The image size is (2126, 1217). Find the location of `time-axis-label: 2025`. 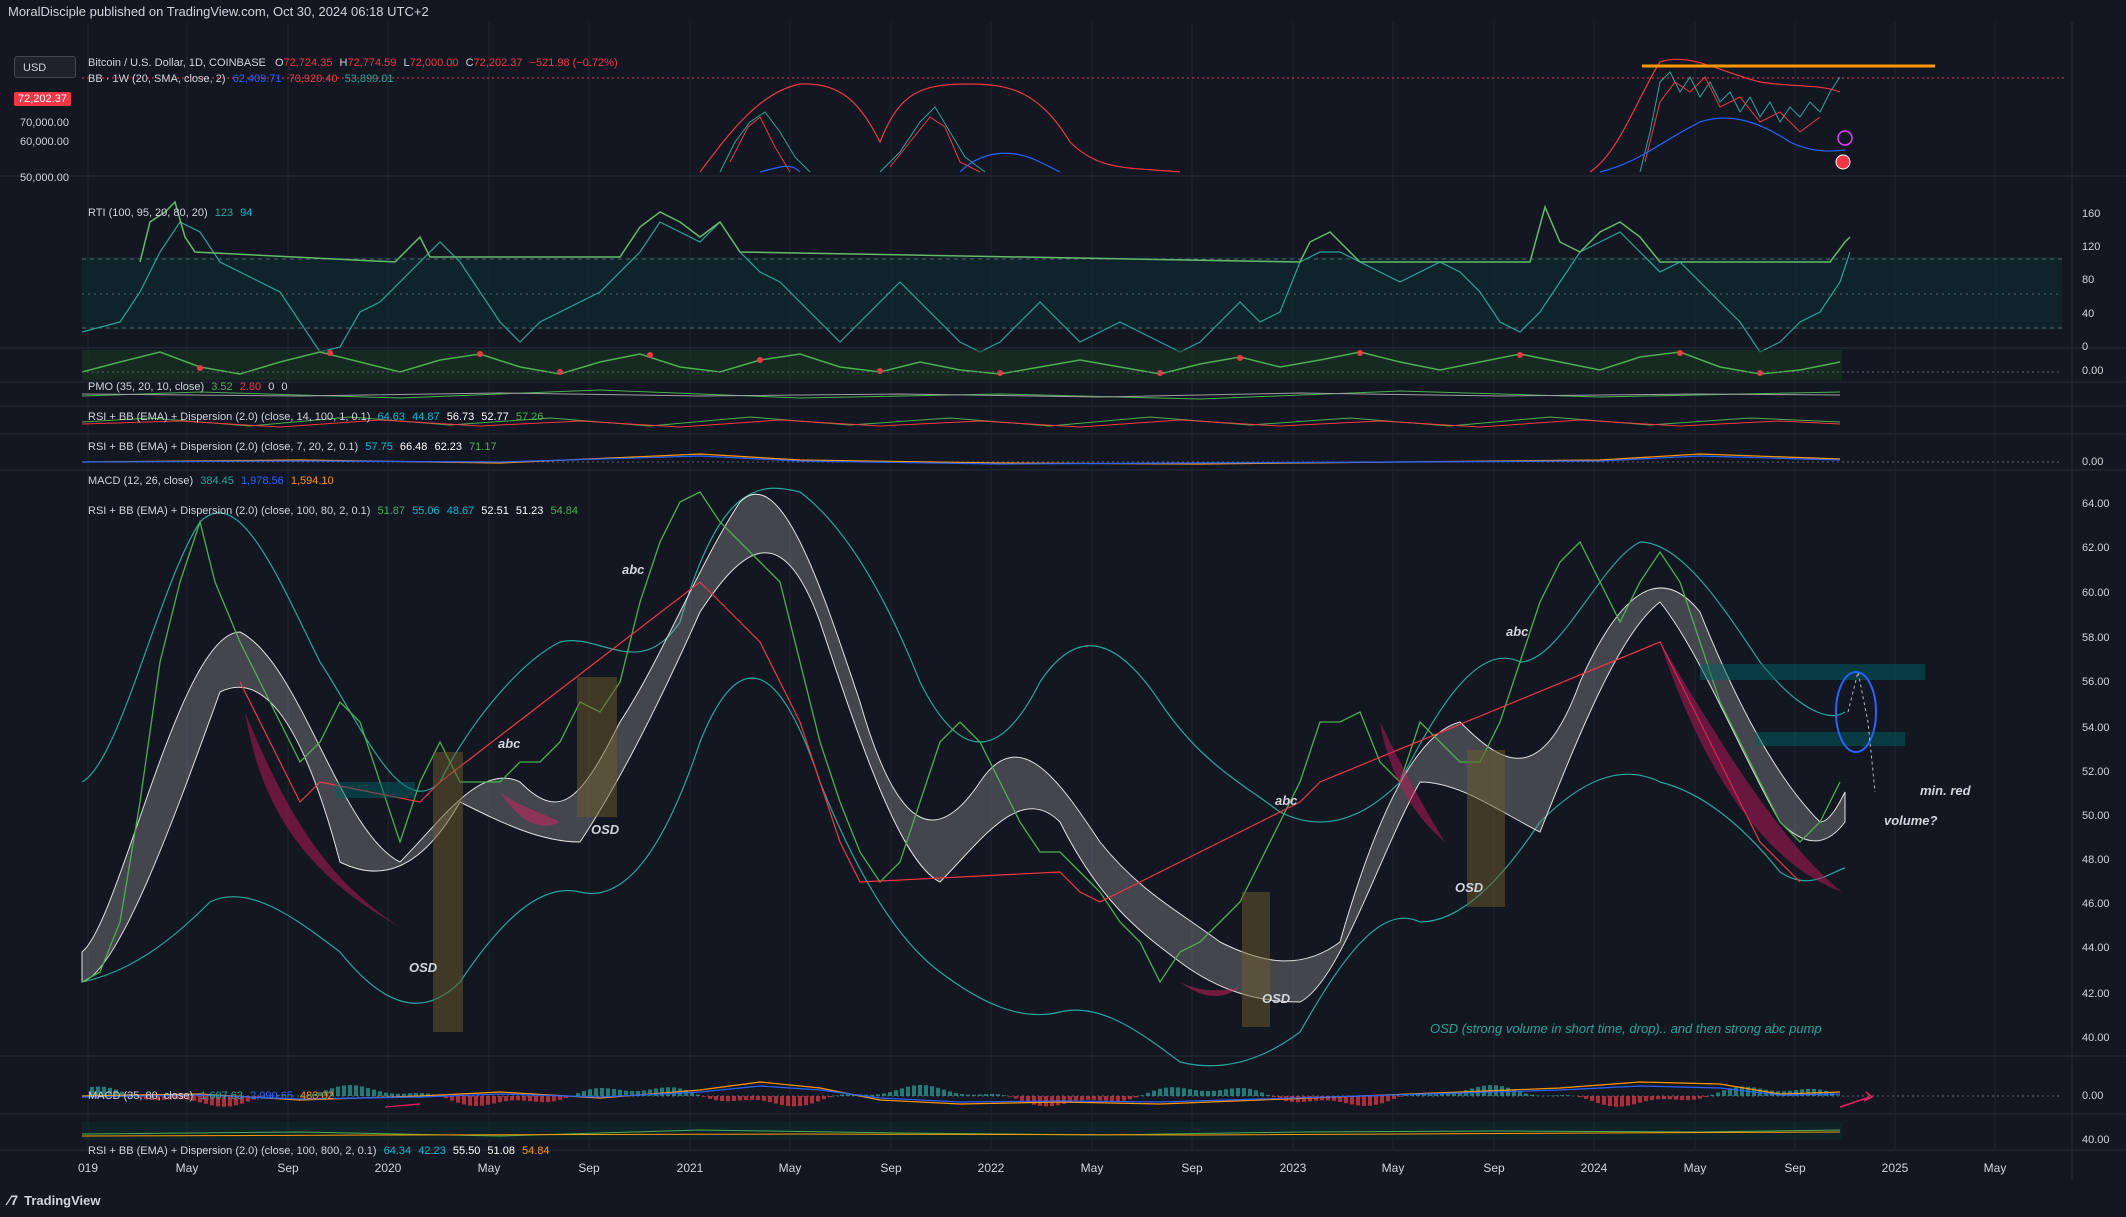

time-axis-label: 2025 is located at coordinates (1895, 1168).